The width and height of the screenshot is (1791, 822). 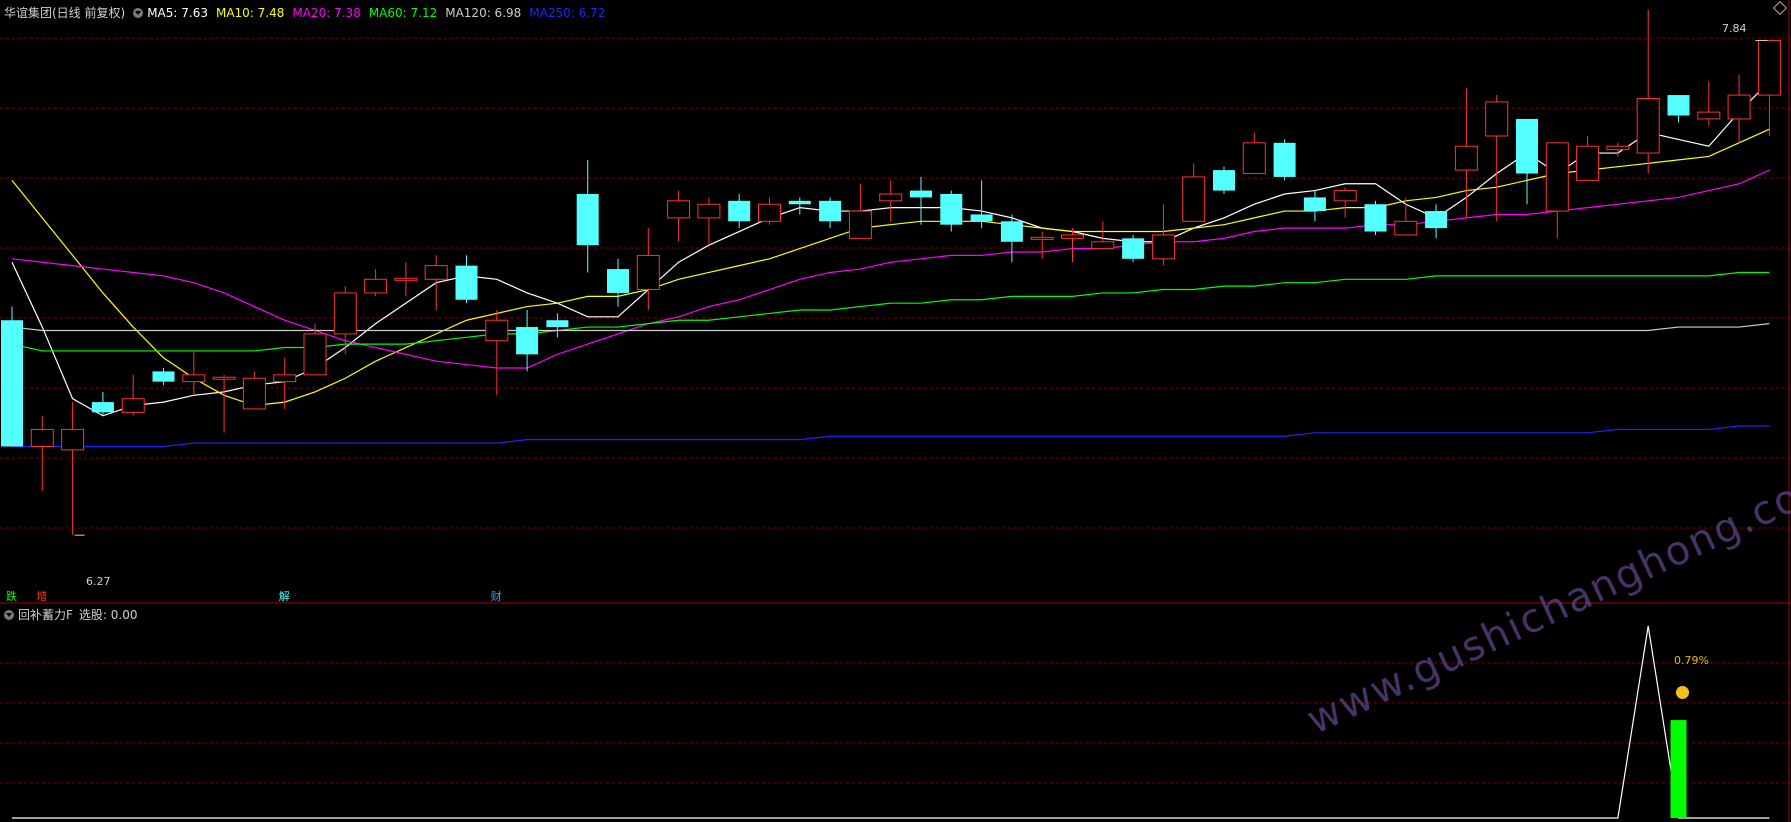 What do you see at coordinates (326, 13) in the screenshot?
I see `ma-legend-item: MA20: 7.38` at bounding box center [326, 13].